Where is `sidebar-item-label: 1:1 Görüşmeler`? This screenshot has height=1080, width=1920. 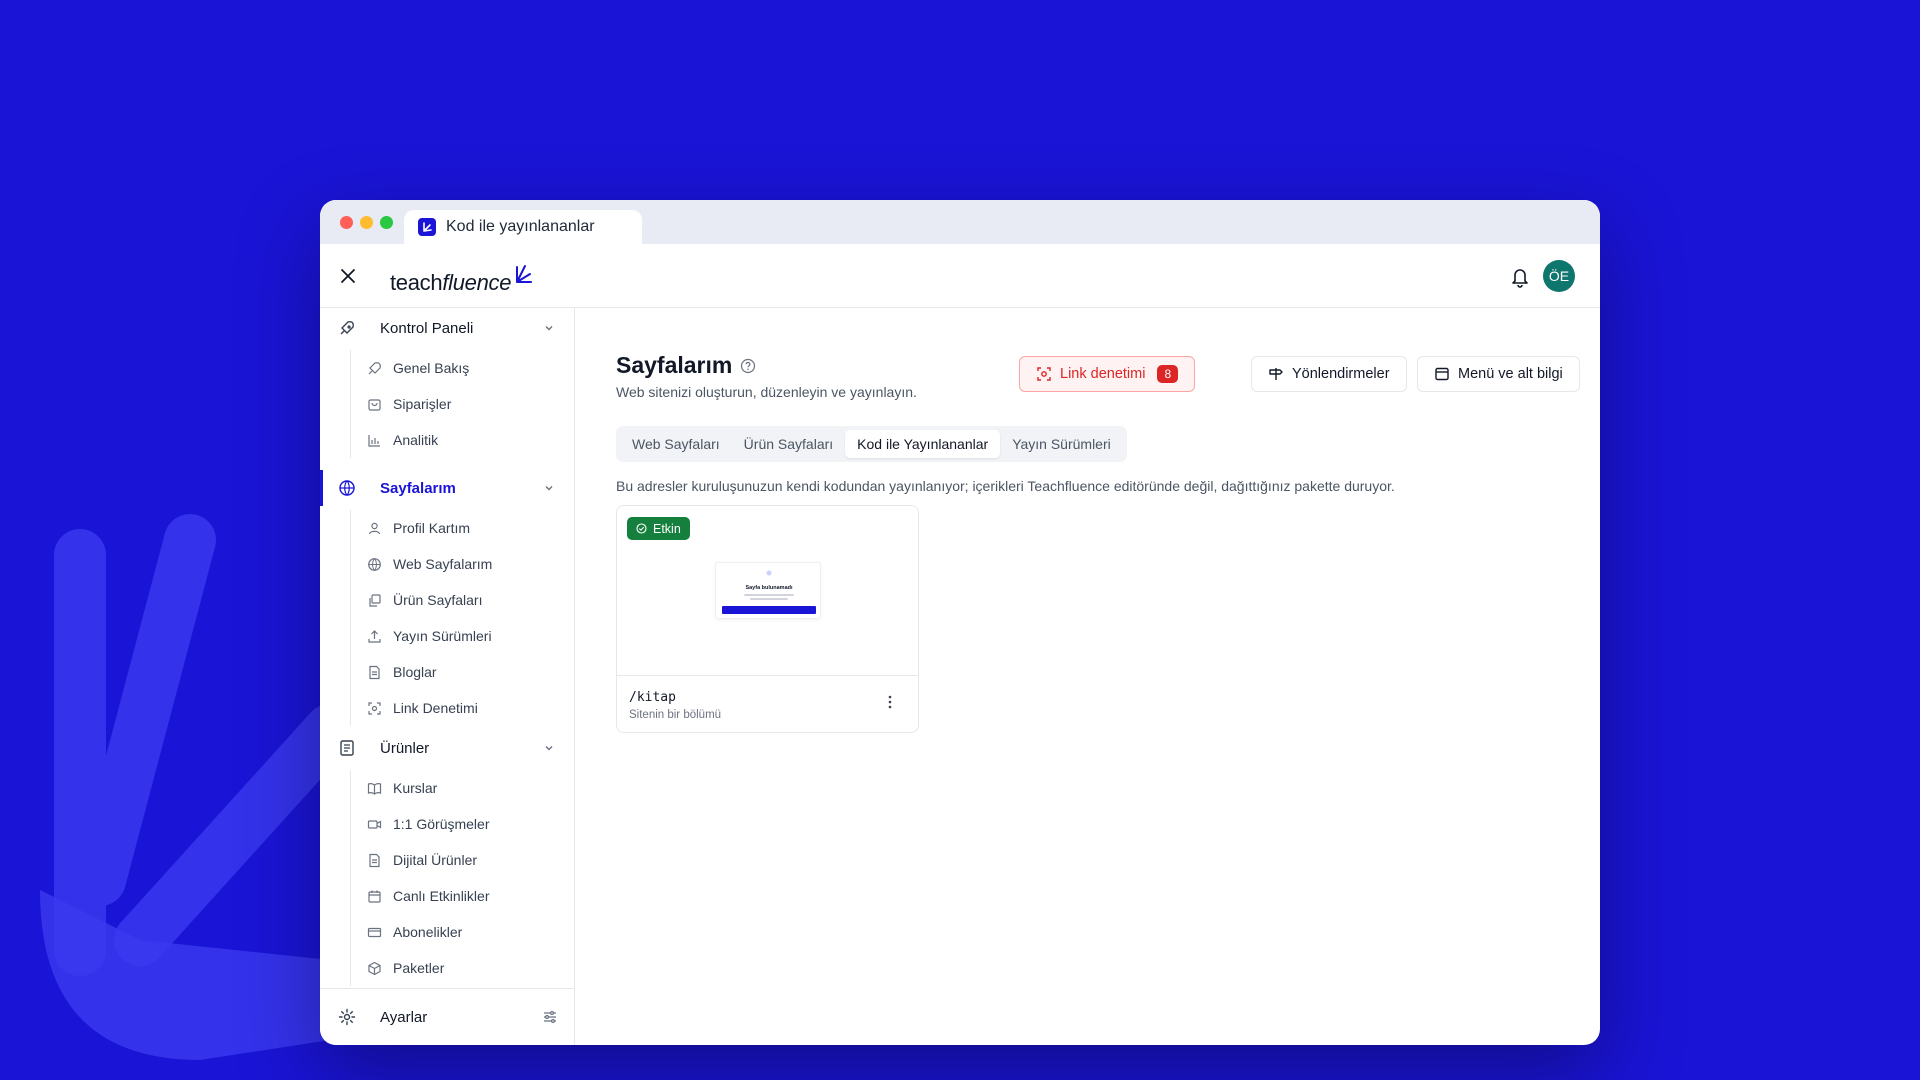
sidebar-item-label: 1:1 Görüşmeler is located at coordinates (441, 824).